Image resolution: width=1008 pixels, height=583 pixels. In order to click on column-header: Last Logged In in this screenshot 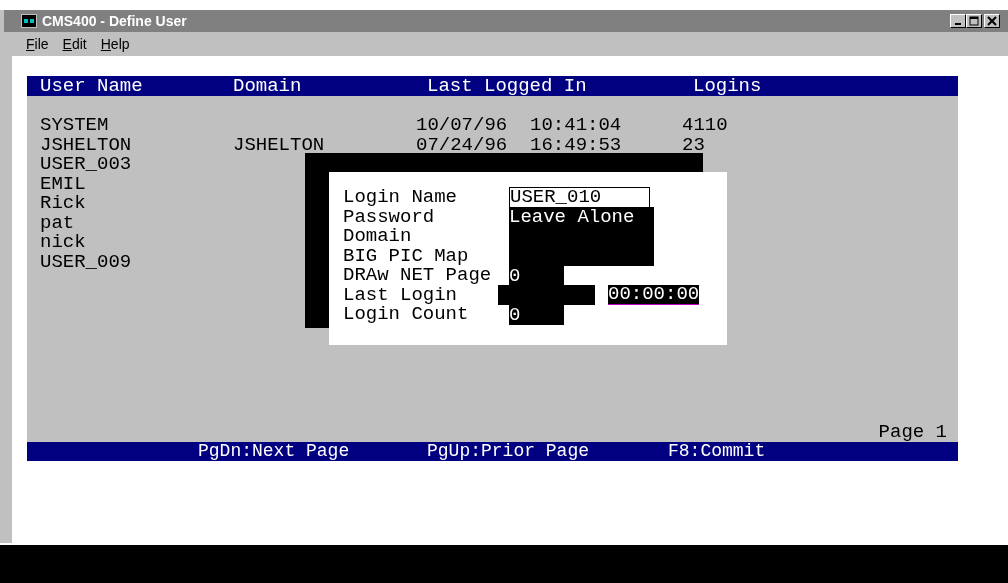, I will do `click(507, 86)`.